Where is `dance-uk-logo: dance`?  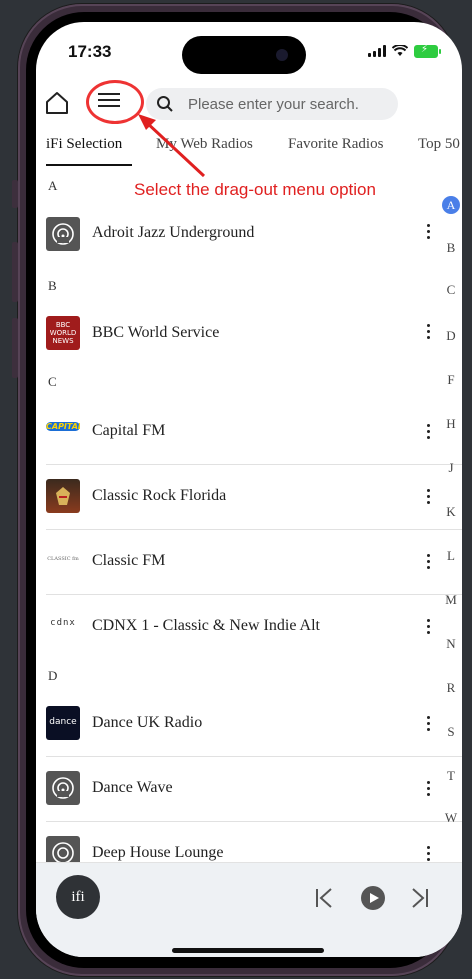 dance-uk-logo: dance is located at coordinates (63, 723).